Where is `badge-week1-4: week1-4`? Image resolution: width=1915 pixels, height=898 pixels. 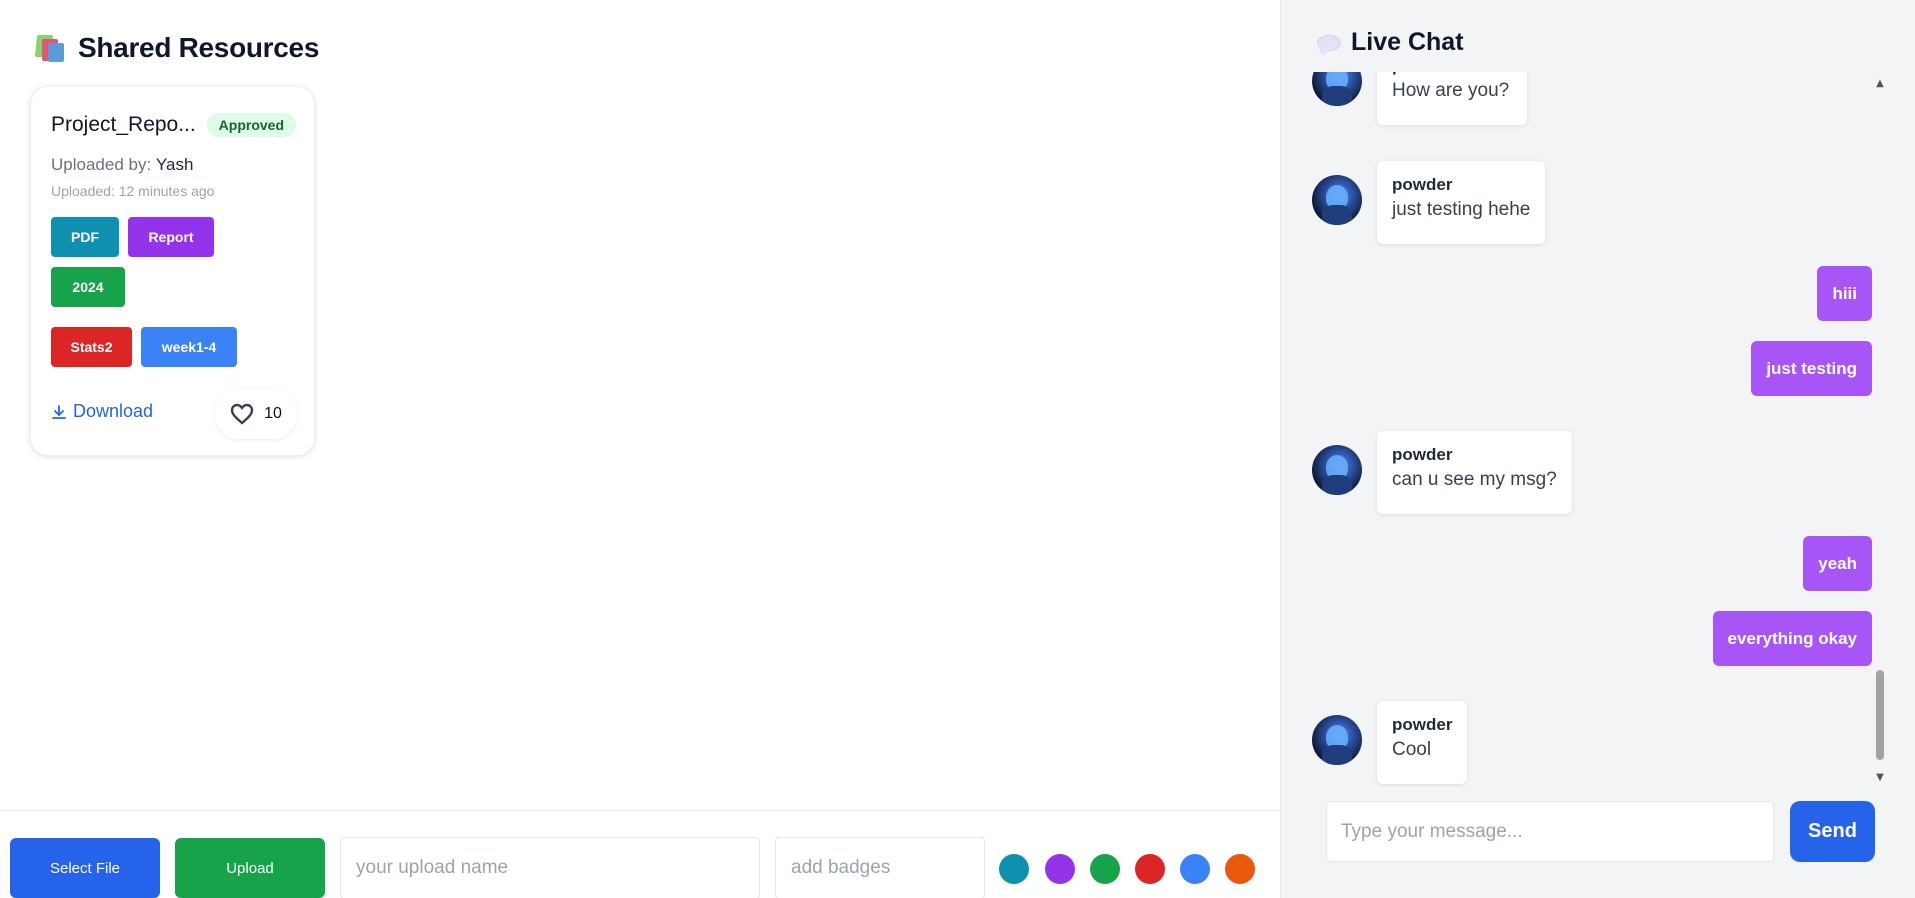 badge-week1-4: week1-4 is located at coordinates (189, 347).